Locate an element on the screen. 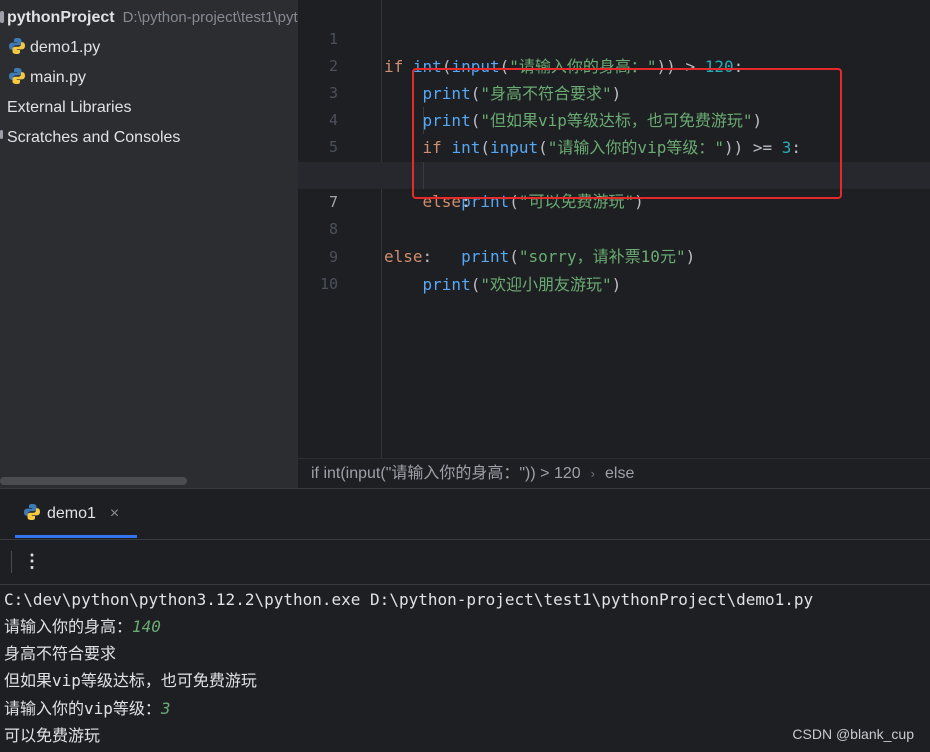  external-libraries-node: External Libraries is located at coordinates (69, 108).